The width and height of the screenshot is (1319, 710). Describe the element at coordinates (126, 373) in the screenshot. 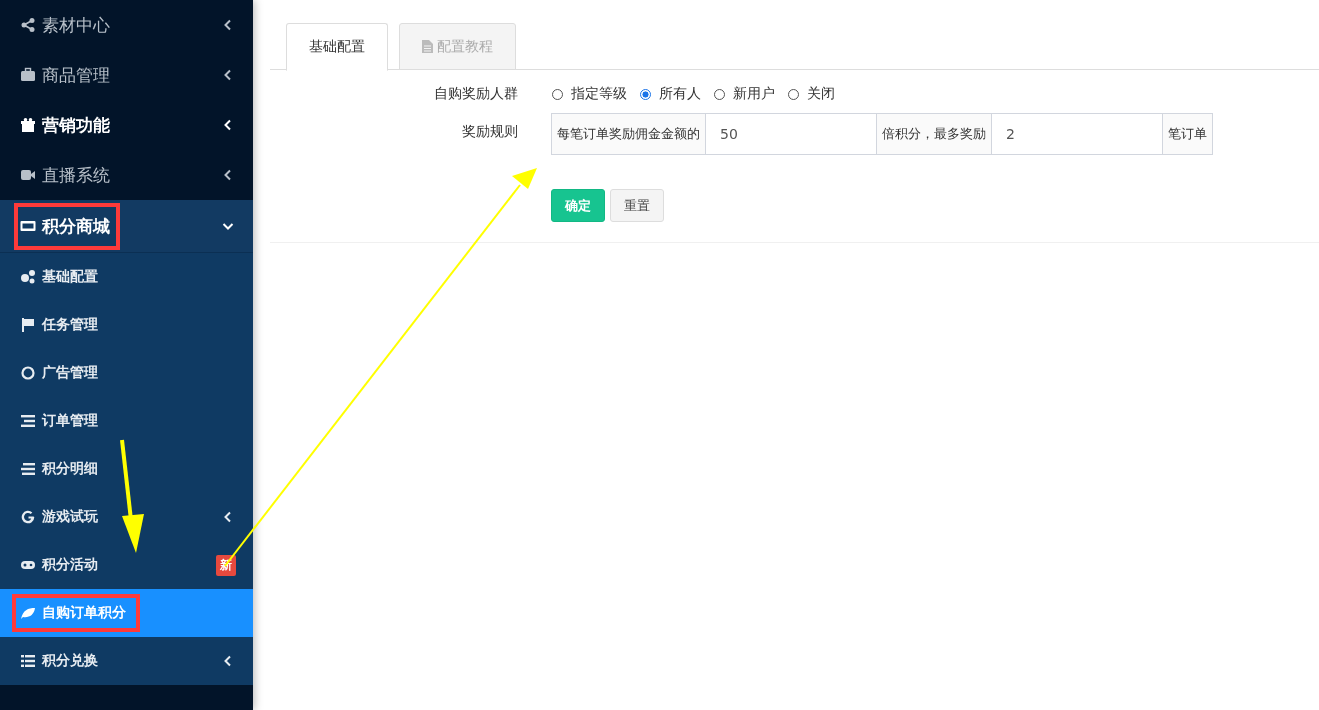

I see `submenu-item: 广告管理` at that location.